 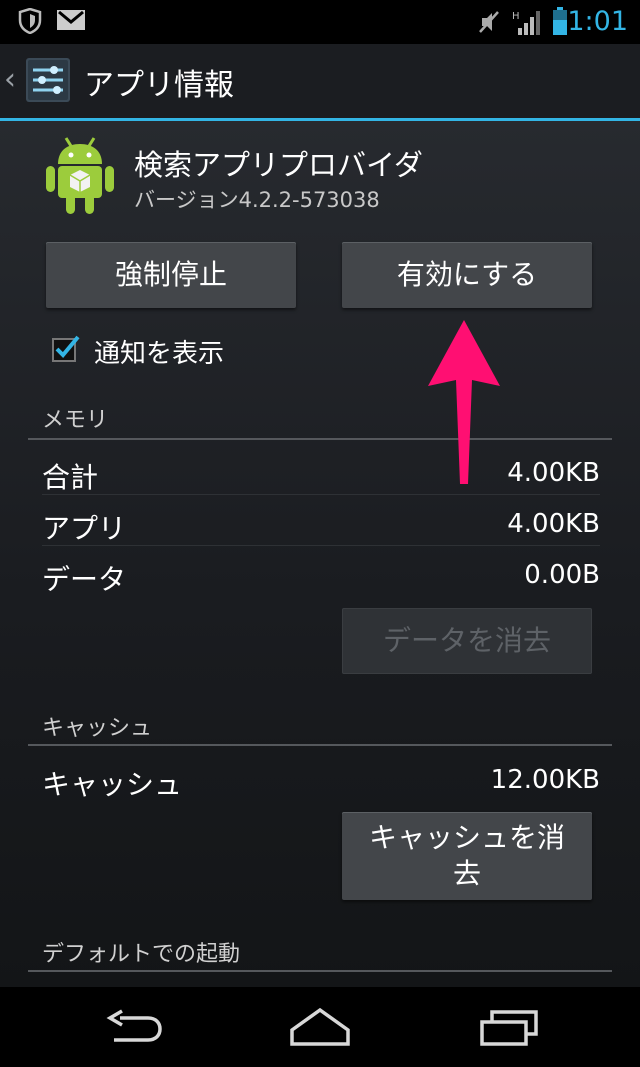 I want to click on total-label: 合計, so click(x=70, y=477).